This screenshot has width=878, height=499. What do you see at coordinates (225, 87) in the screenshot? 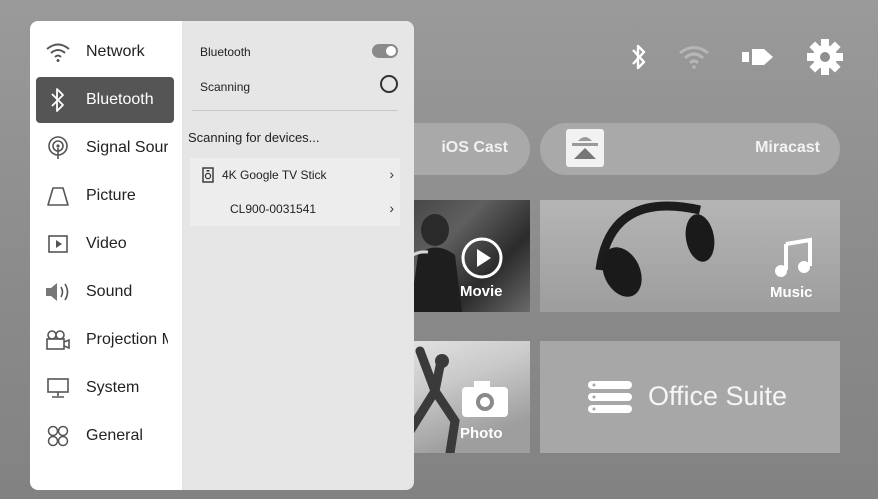
I see `scanning-label: Scanning` at bounding box center [225, 87].